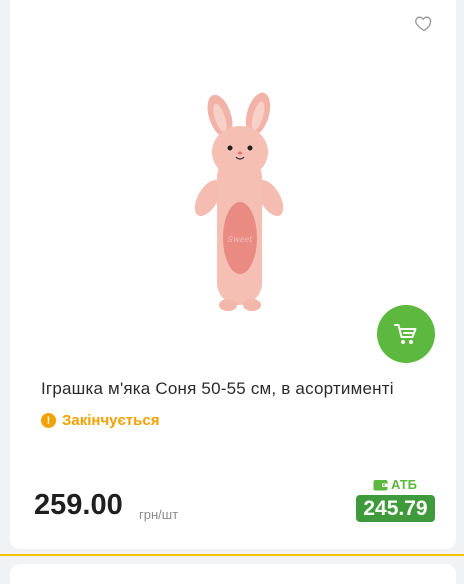 The height and width of the screenshot is (584, 464). I want to click on wallet-icon, so click(380, 484).